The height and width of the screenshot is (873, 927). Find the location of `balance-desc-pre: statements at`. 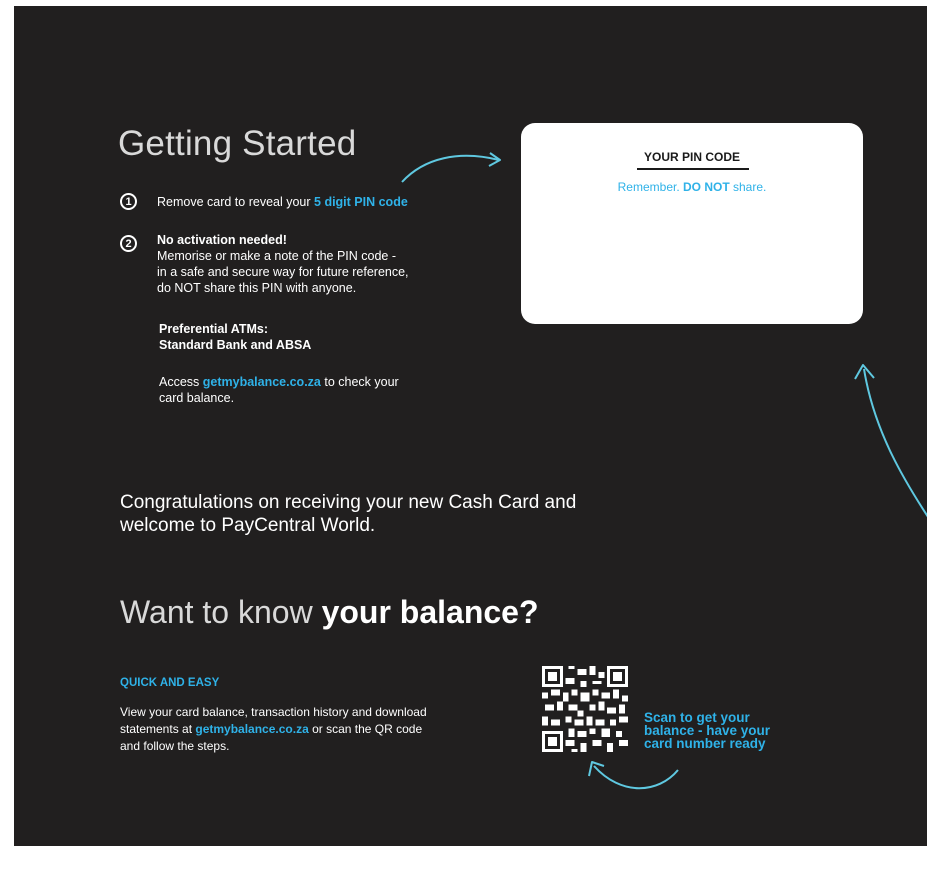

balance-desc-pre: statements at is located at coordinates (158, 729).